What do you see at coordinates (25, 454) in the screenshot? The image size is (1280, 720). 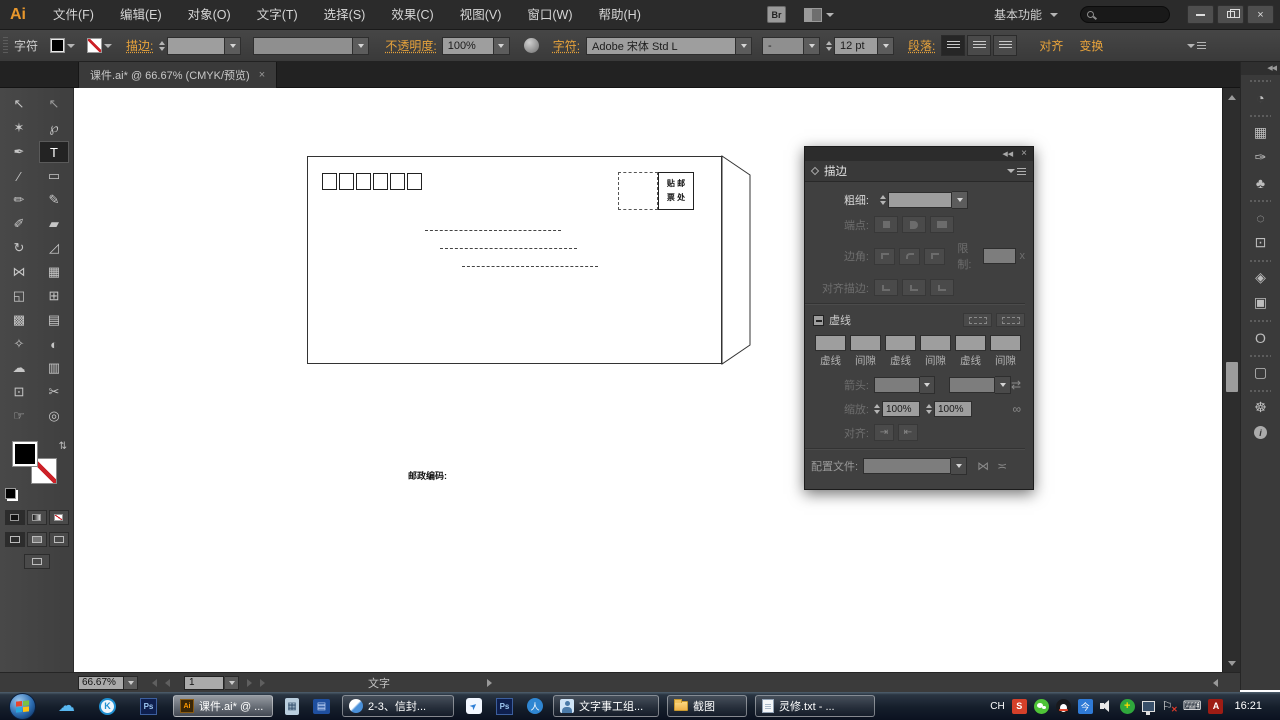 I see `fill-black-swatch` at bounding box center [25, 454].